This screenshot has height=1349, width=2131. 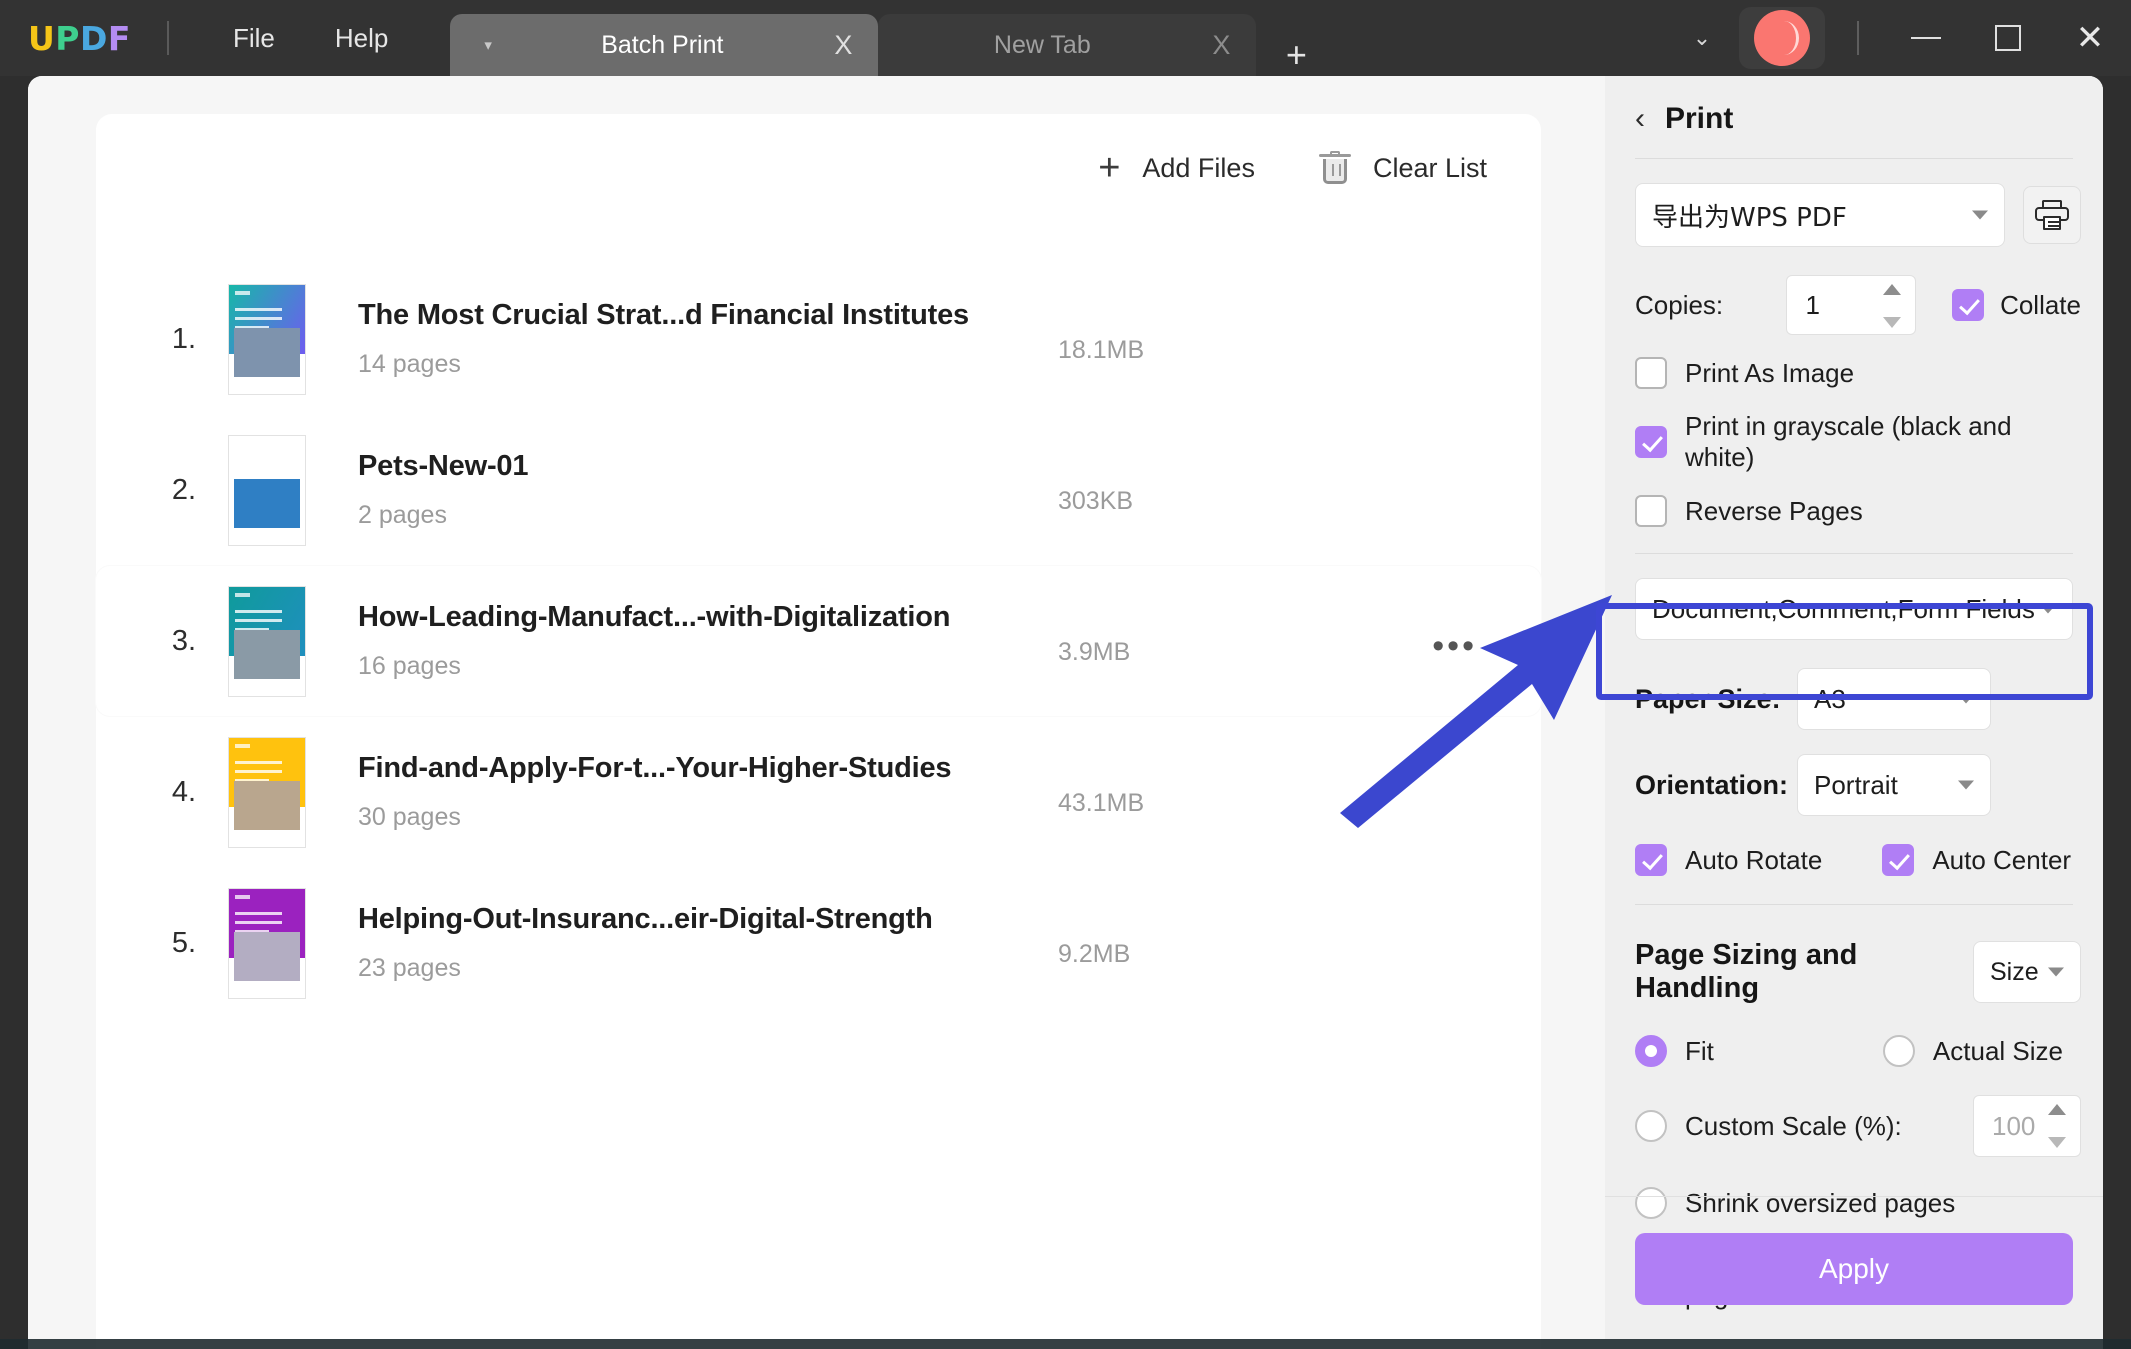 What do you see at coordinates (1854, 373) in the screenshot?
I see `print-as-image-row: Print As Image` at bounding box center [1854, 373].